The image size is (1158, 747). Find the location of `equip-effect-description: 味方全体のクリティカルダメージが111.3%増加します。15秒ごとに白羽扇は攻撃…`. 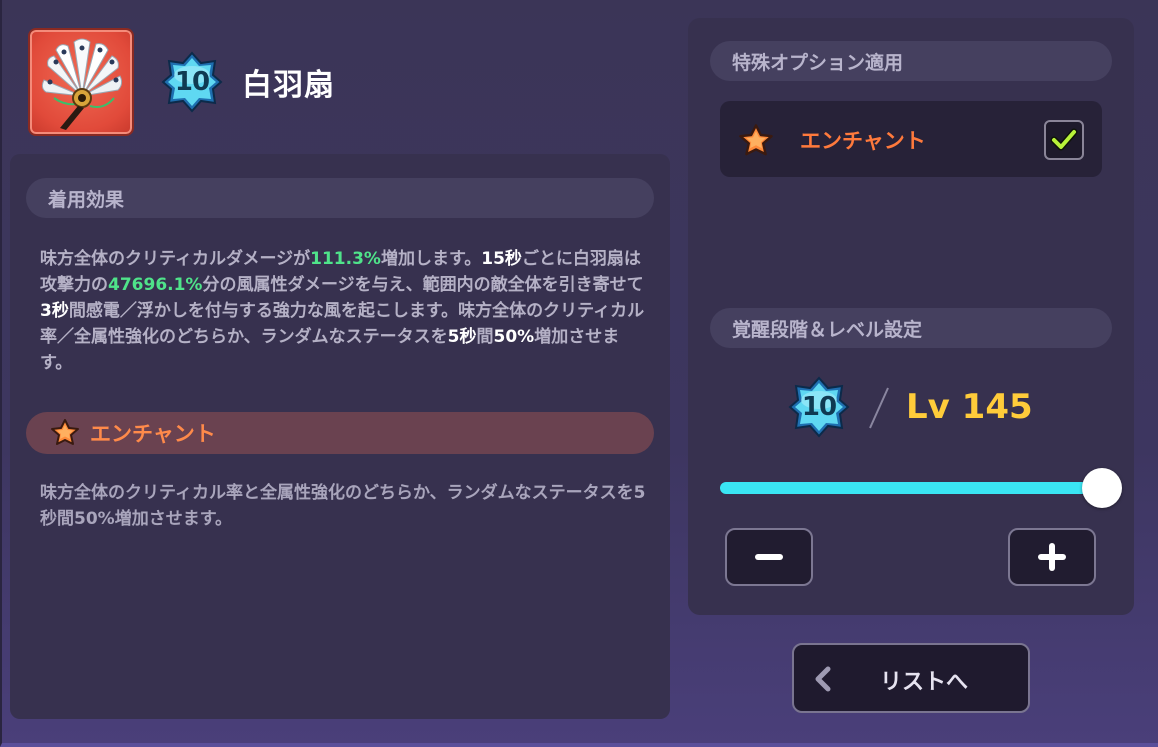

equip-effect-description: 味方全体のクリティカルダメージが111.3%増加します。15秒ごとに白羽扇は攻撃… is located at coordinates (345, 311).